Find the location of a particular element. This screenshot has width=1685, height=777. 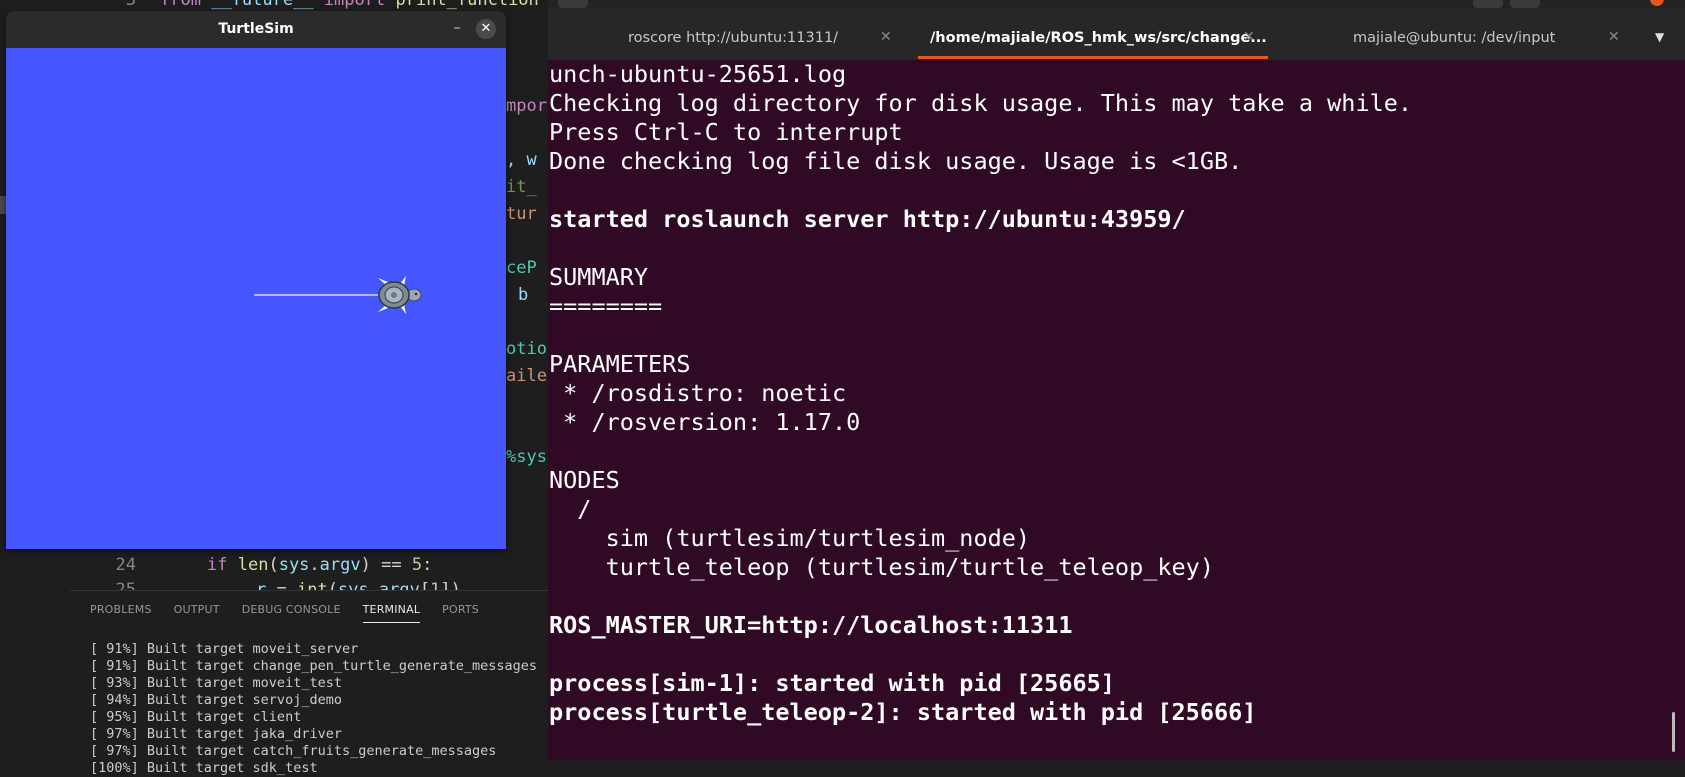

code-fragment: mpor is located at coordinates (526, 106).